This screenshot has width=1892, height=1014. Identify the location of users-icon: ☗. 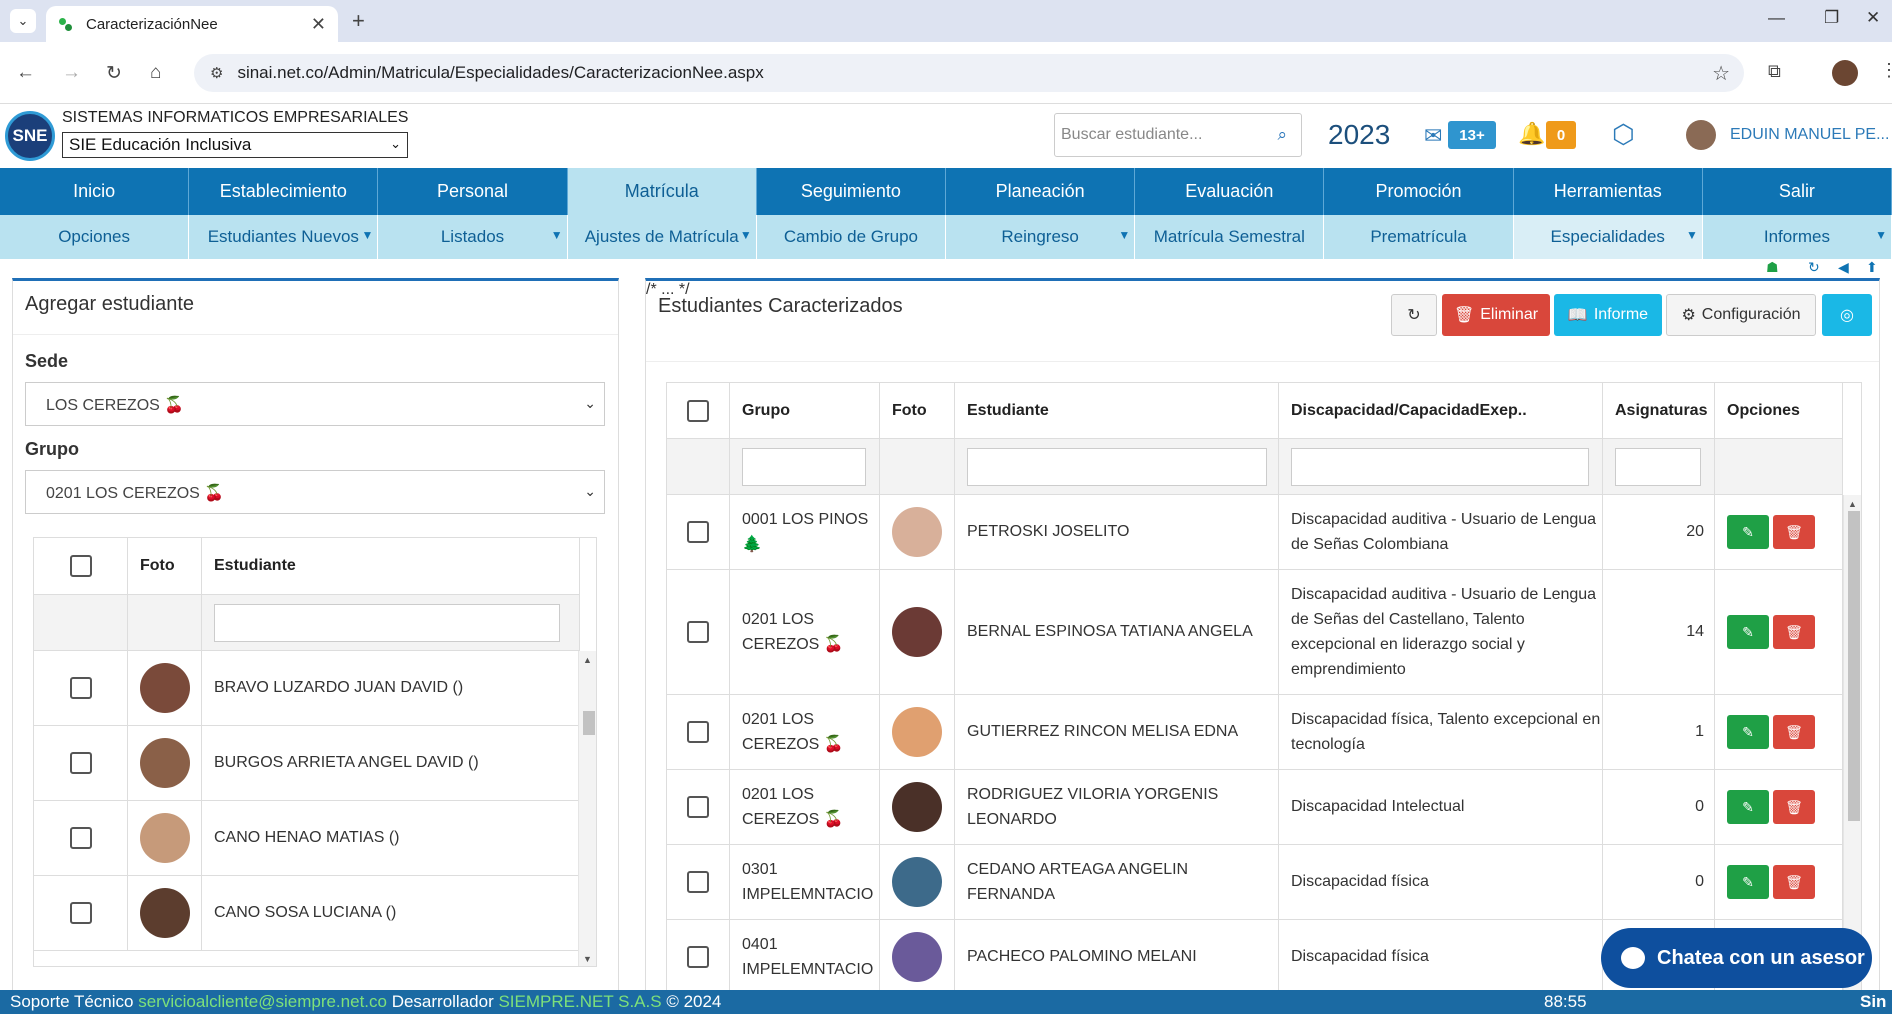
(1772, 269).